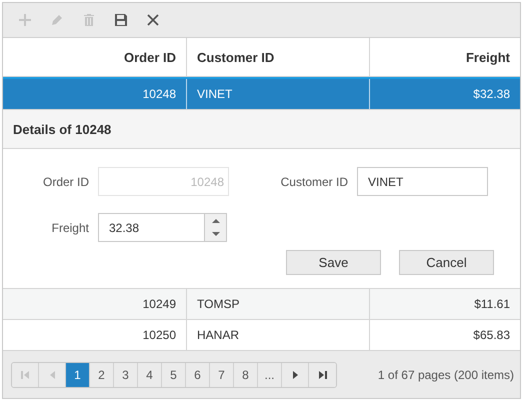  What do you see at coordinates (25, 374) in the screenshot?
I see `first-page-icon` at bounding box center [25, 374].